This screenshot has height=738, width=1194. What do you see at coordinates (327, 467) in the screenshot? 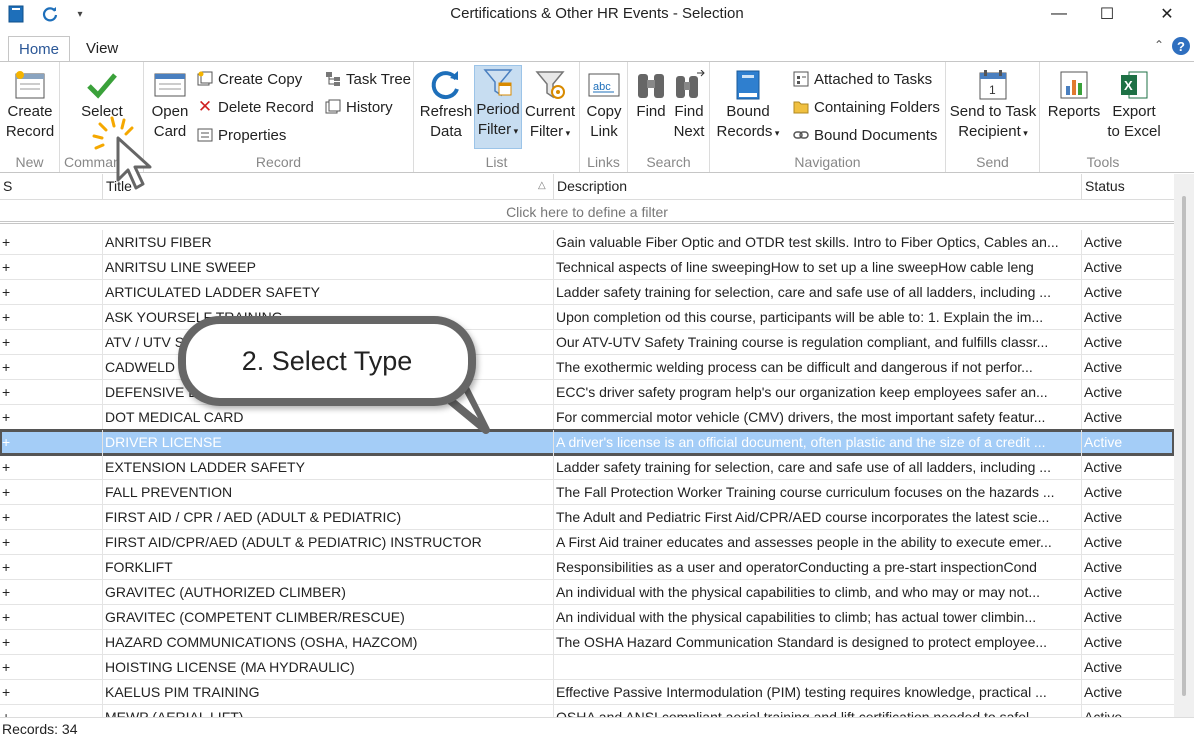
I see `cell-title: EXTENSION LADDER SAFETY` at bounding box center [327, 467].